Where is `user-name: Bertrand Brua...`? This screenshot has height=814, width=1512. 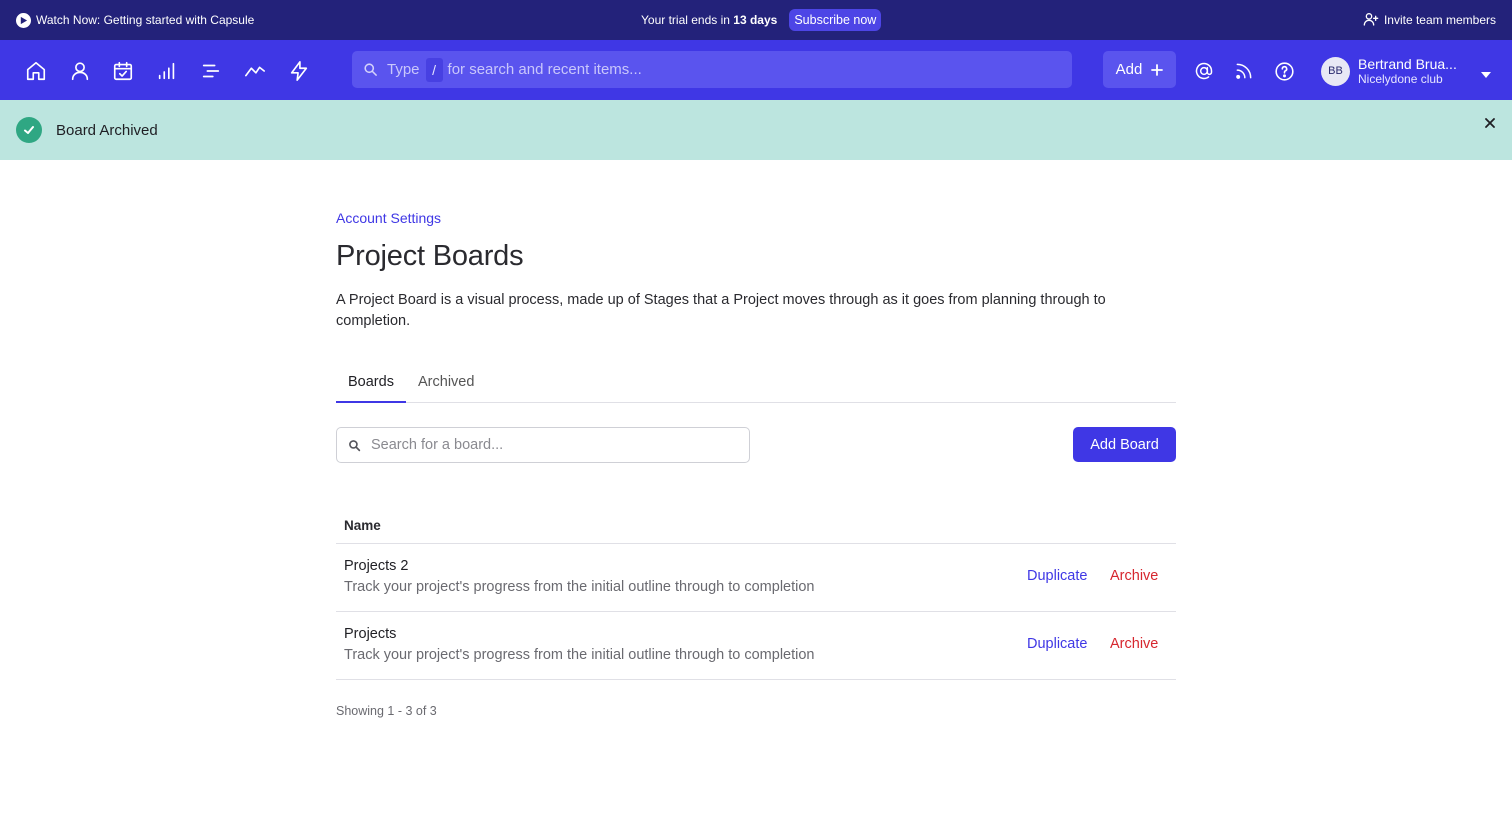 user-name: Bertrand Brua... is located at coordinates (1407, 63).